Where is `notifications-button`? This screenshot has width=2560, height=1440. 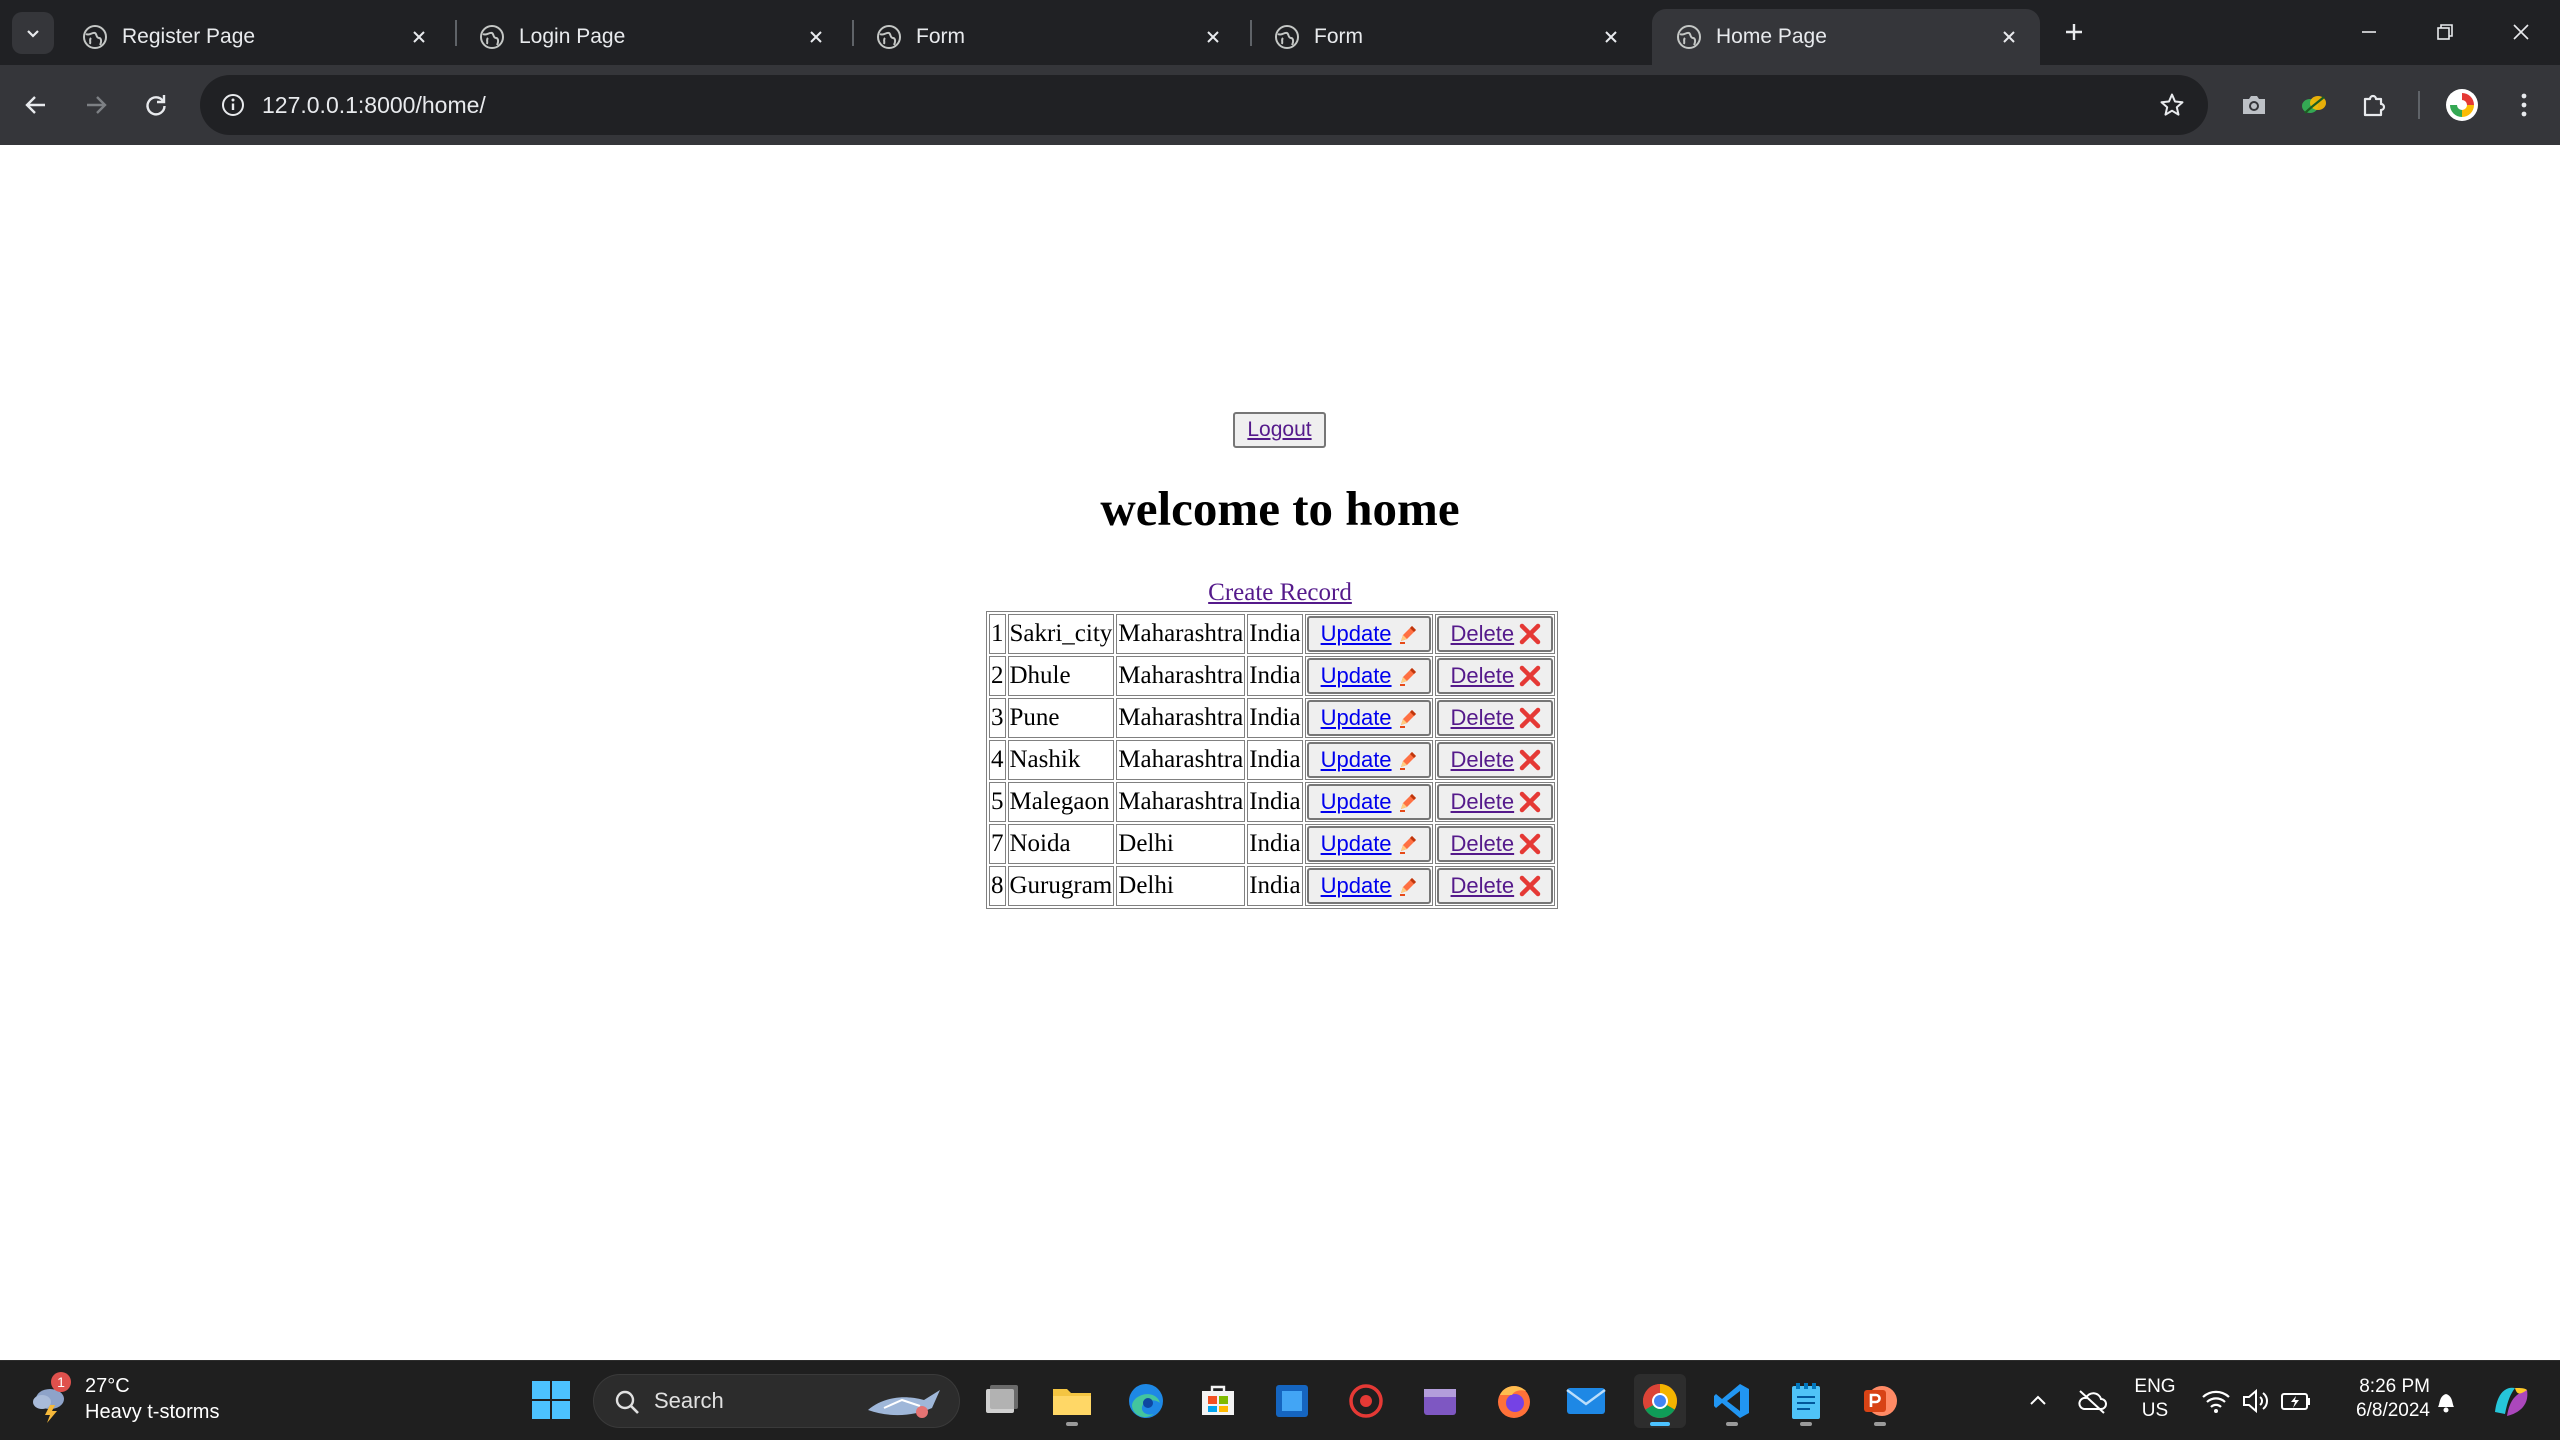
notifications-button is located at coordinates (2446, 1401).